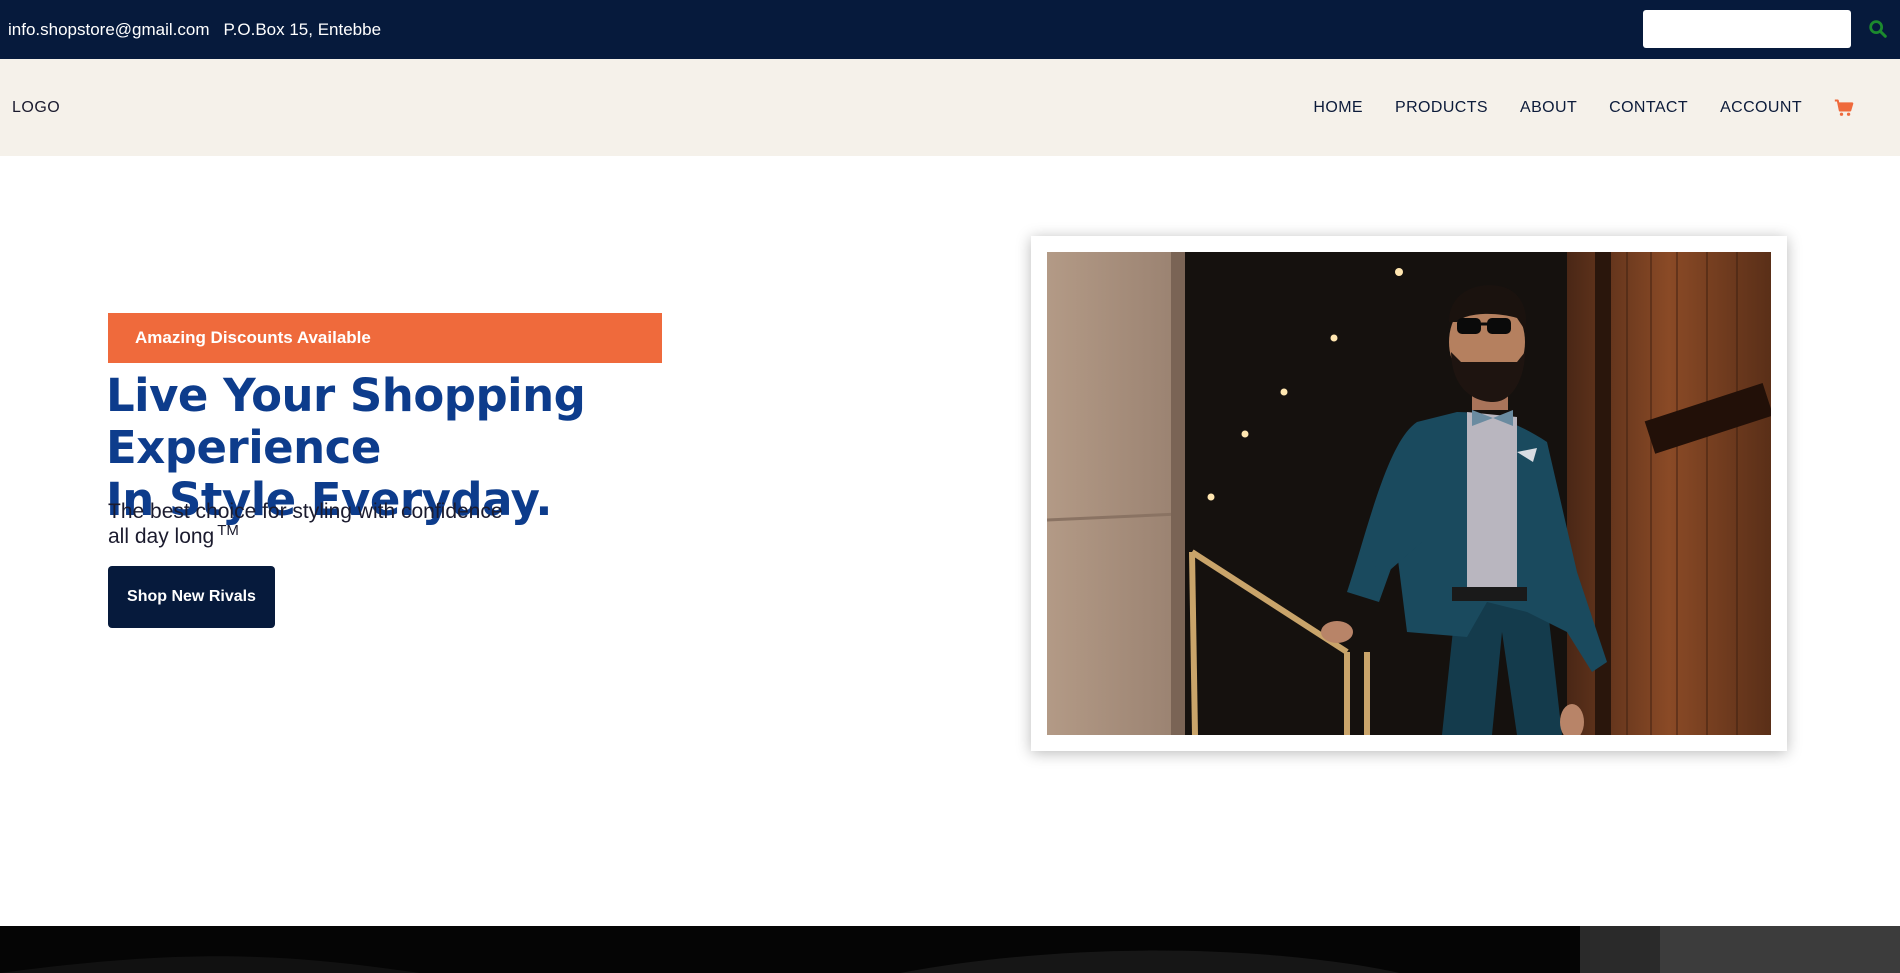 The width and height of the screenshot is (1900, 973). I want to click on discount-badge: Amazing Discounts Available, so click(385, 338).